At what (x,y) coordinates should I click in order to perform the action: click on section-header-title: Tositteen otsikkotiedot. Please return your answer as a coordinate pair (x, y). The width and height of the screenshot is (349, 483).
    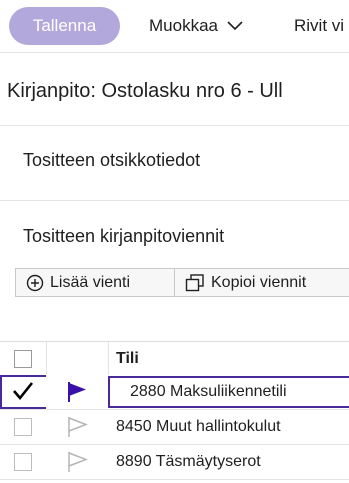
    Looking at the image, I should click on (111, 160).